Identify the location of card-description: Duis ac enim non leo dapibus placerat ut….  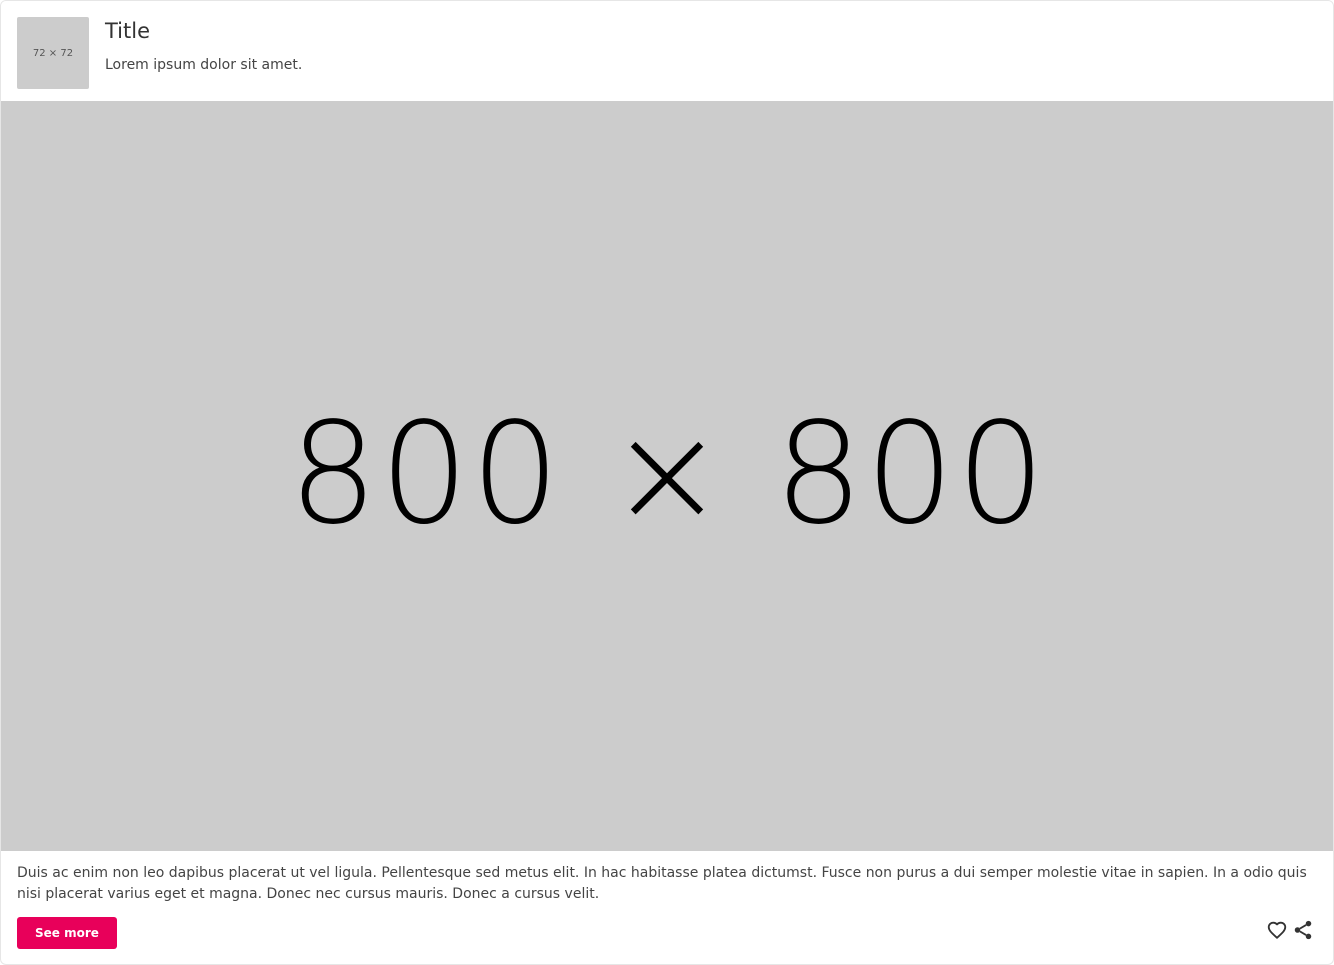
(662, 883).